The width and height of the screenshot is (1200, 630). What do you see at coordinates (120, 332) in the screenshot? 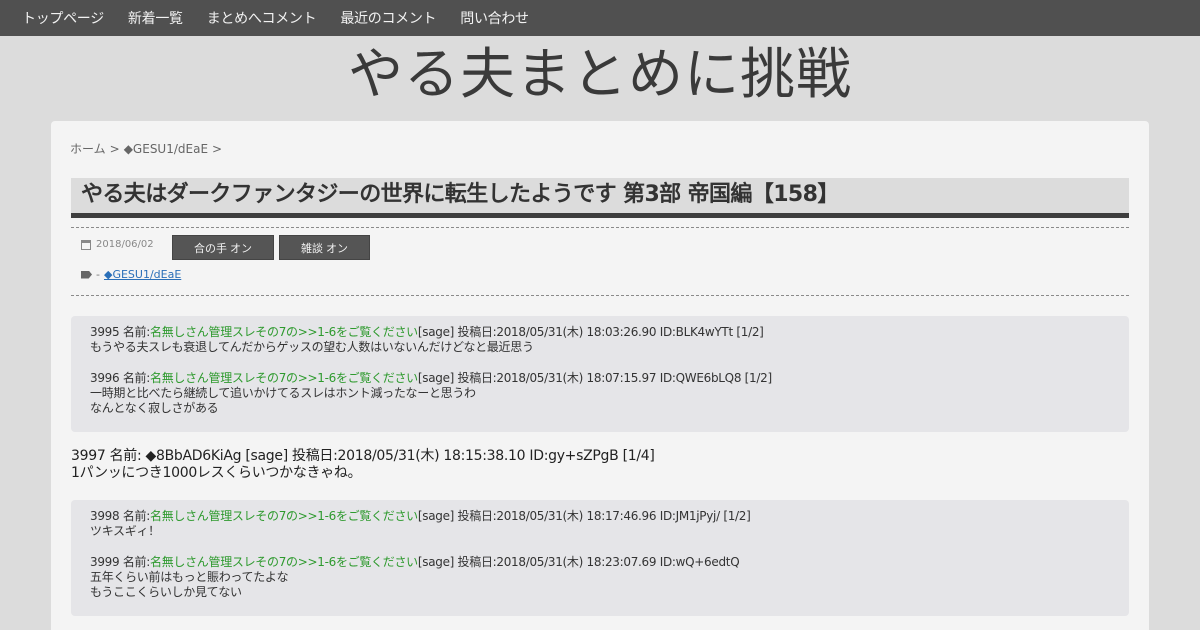
I see `response-number: 3995 名前:` at bounding box center [120, 332].